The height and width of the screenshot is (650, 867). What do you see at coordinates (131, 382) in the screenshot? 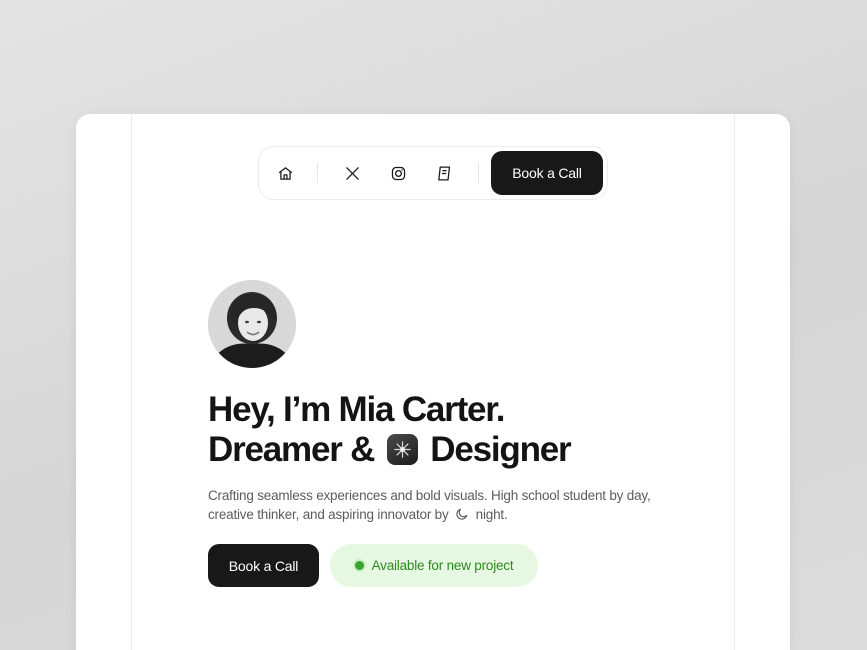
I see `layout-guide-left` at bounding box center [131, 382].